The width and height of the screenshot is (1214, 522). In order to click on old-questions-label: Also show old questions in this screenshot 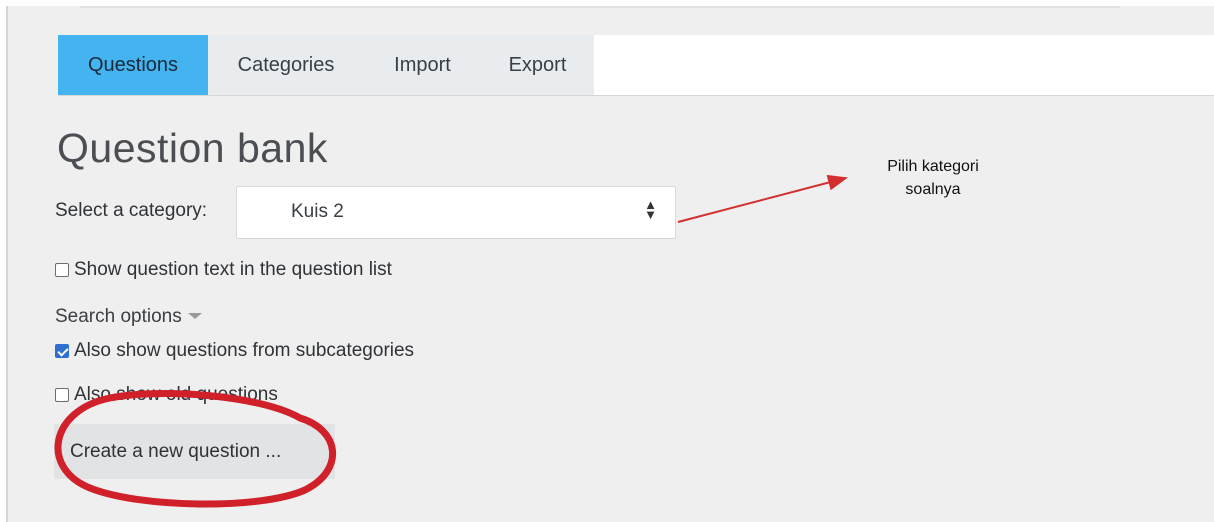, I will do `click(176, 394)`.